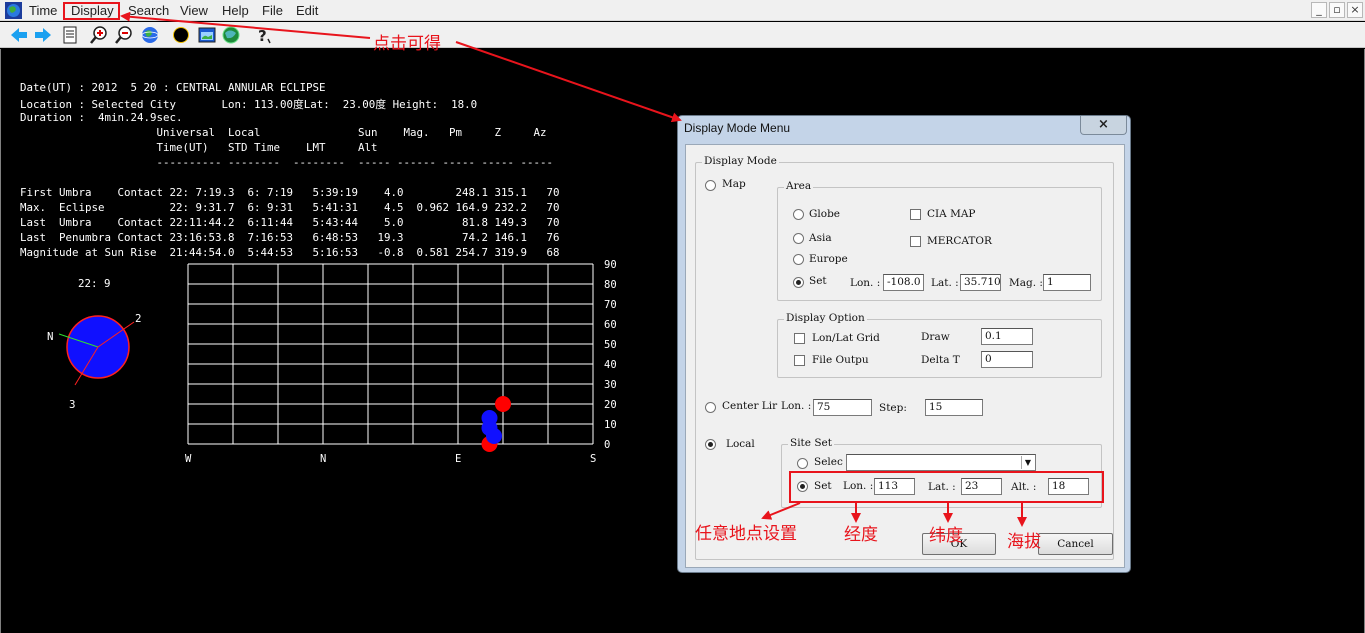 This screenshot has width=1365, height=633. Describe the element at coordinates (1024, 542) in the screenshot. I see `altitude-annotation: 海拔` at that location.